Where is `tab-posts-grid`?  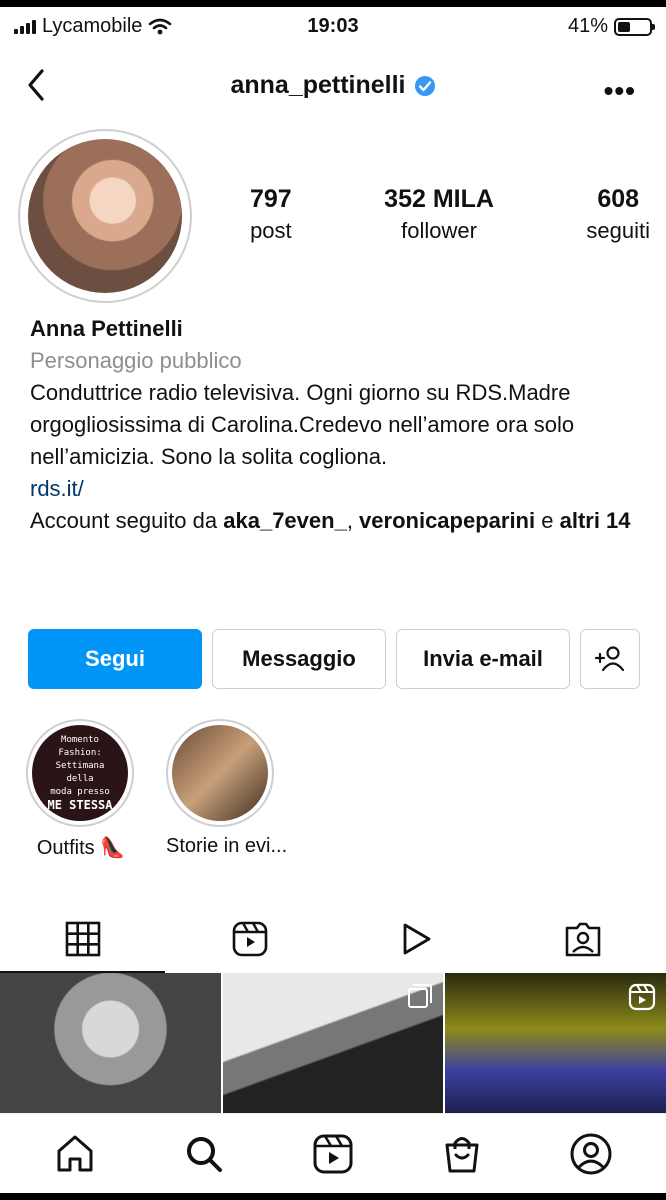 tab-posts-grid is located at coordinates (83, 939).